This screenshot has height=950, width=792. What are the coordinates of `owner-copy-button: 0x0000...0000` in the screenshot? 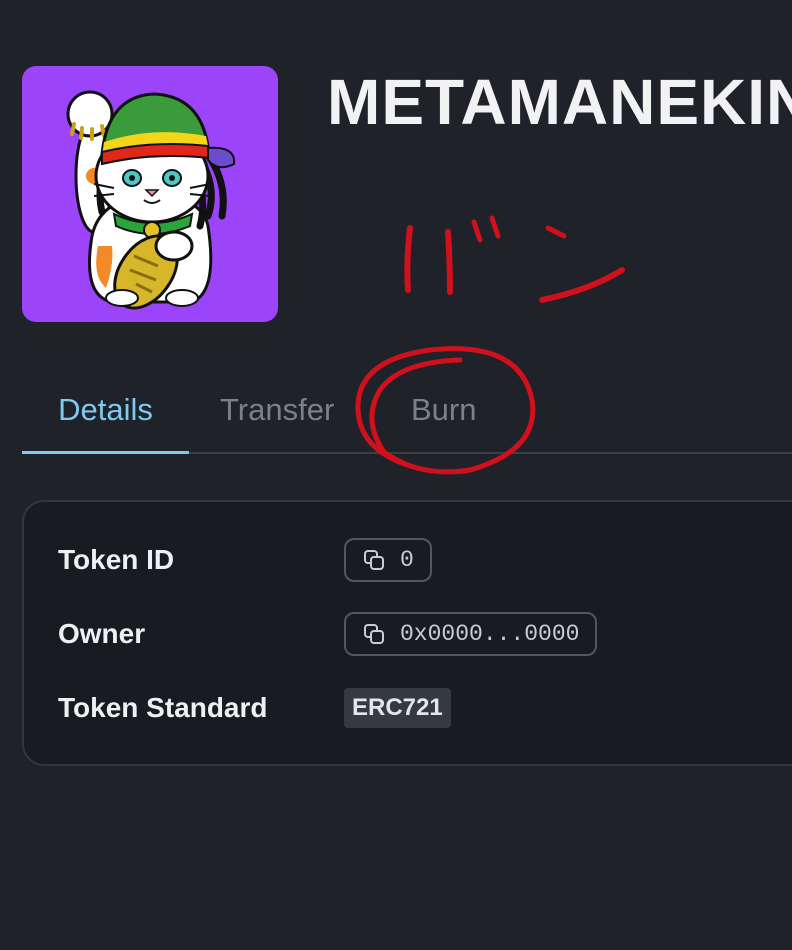 It's located at (471, 634).